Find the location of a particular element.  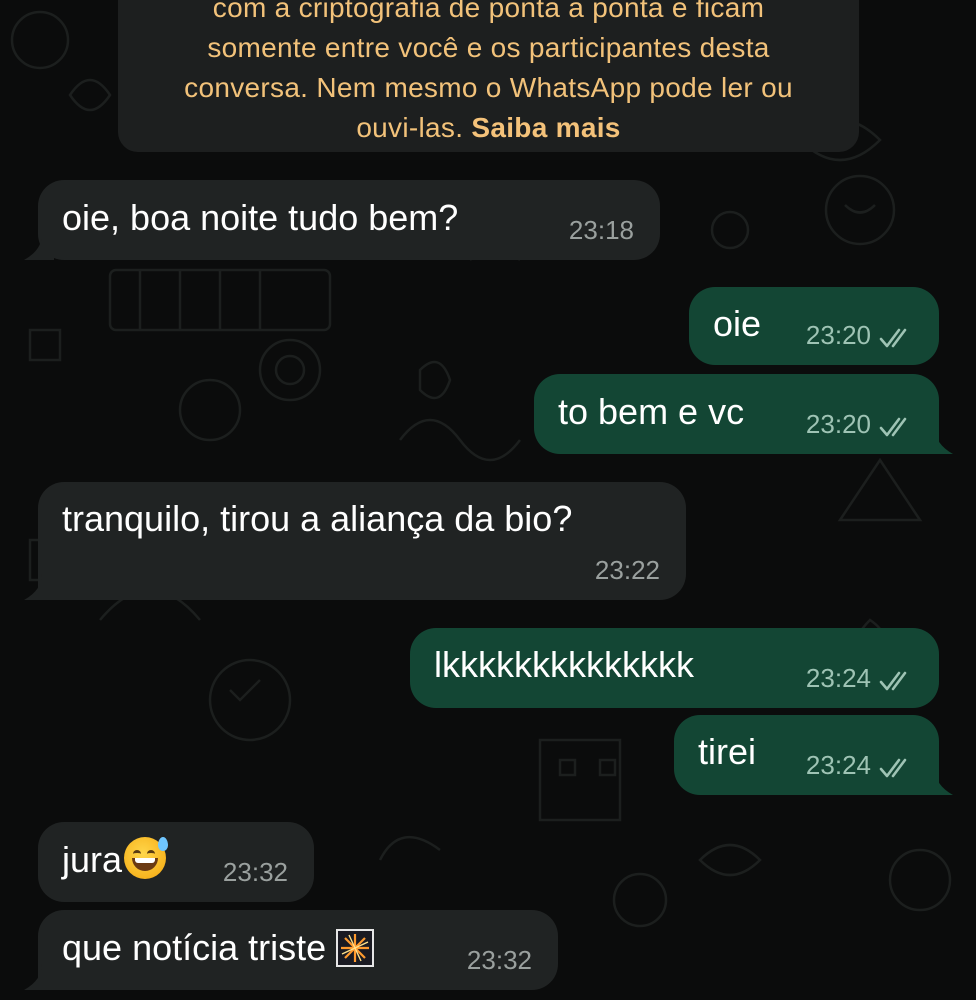

message-bubble-outgoing: lkkkkkkkkkkkkkk 23:24 is located at coordinates (674, 668).